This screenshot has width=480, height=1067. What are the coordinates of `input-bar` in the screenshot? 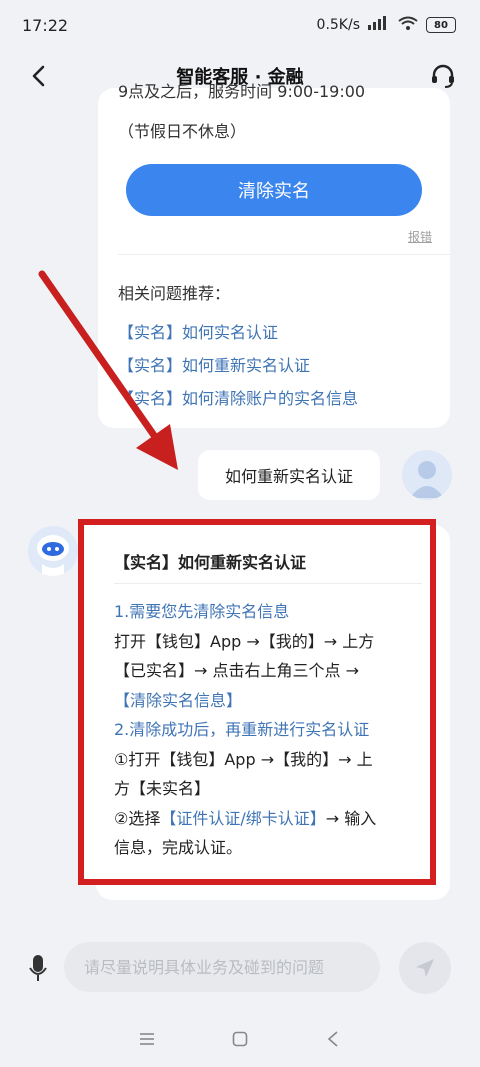 It's located at (240, 967).